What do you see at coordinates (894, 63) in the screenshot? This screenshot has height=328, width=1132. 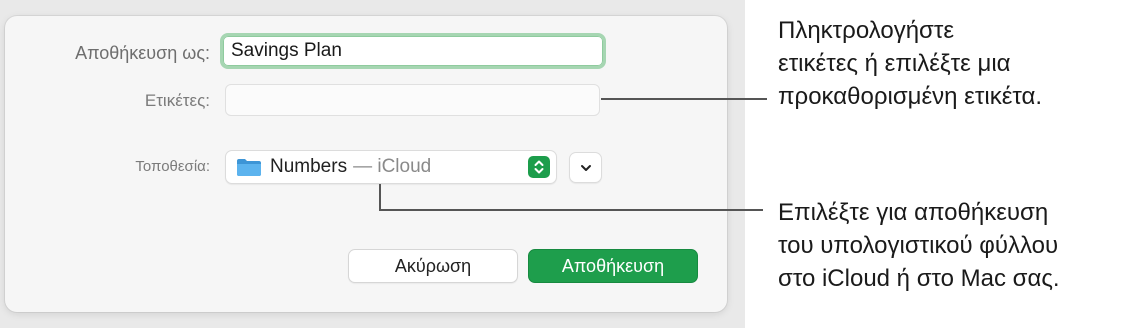 I see `tags-callout-line-2: ετικέτες ή επιλέξτε μια` at bounding box center [894, 63].